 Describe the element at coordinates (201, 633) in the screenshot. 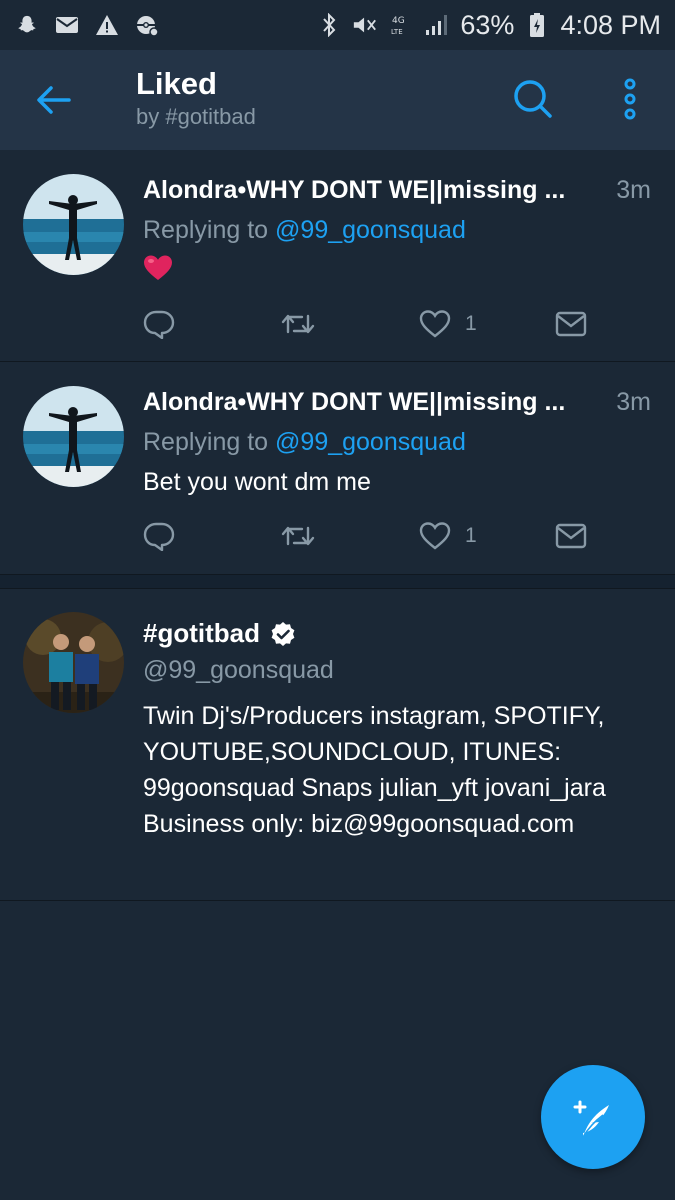

I see `profile-display-name: #gotitbad` at that location.